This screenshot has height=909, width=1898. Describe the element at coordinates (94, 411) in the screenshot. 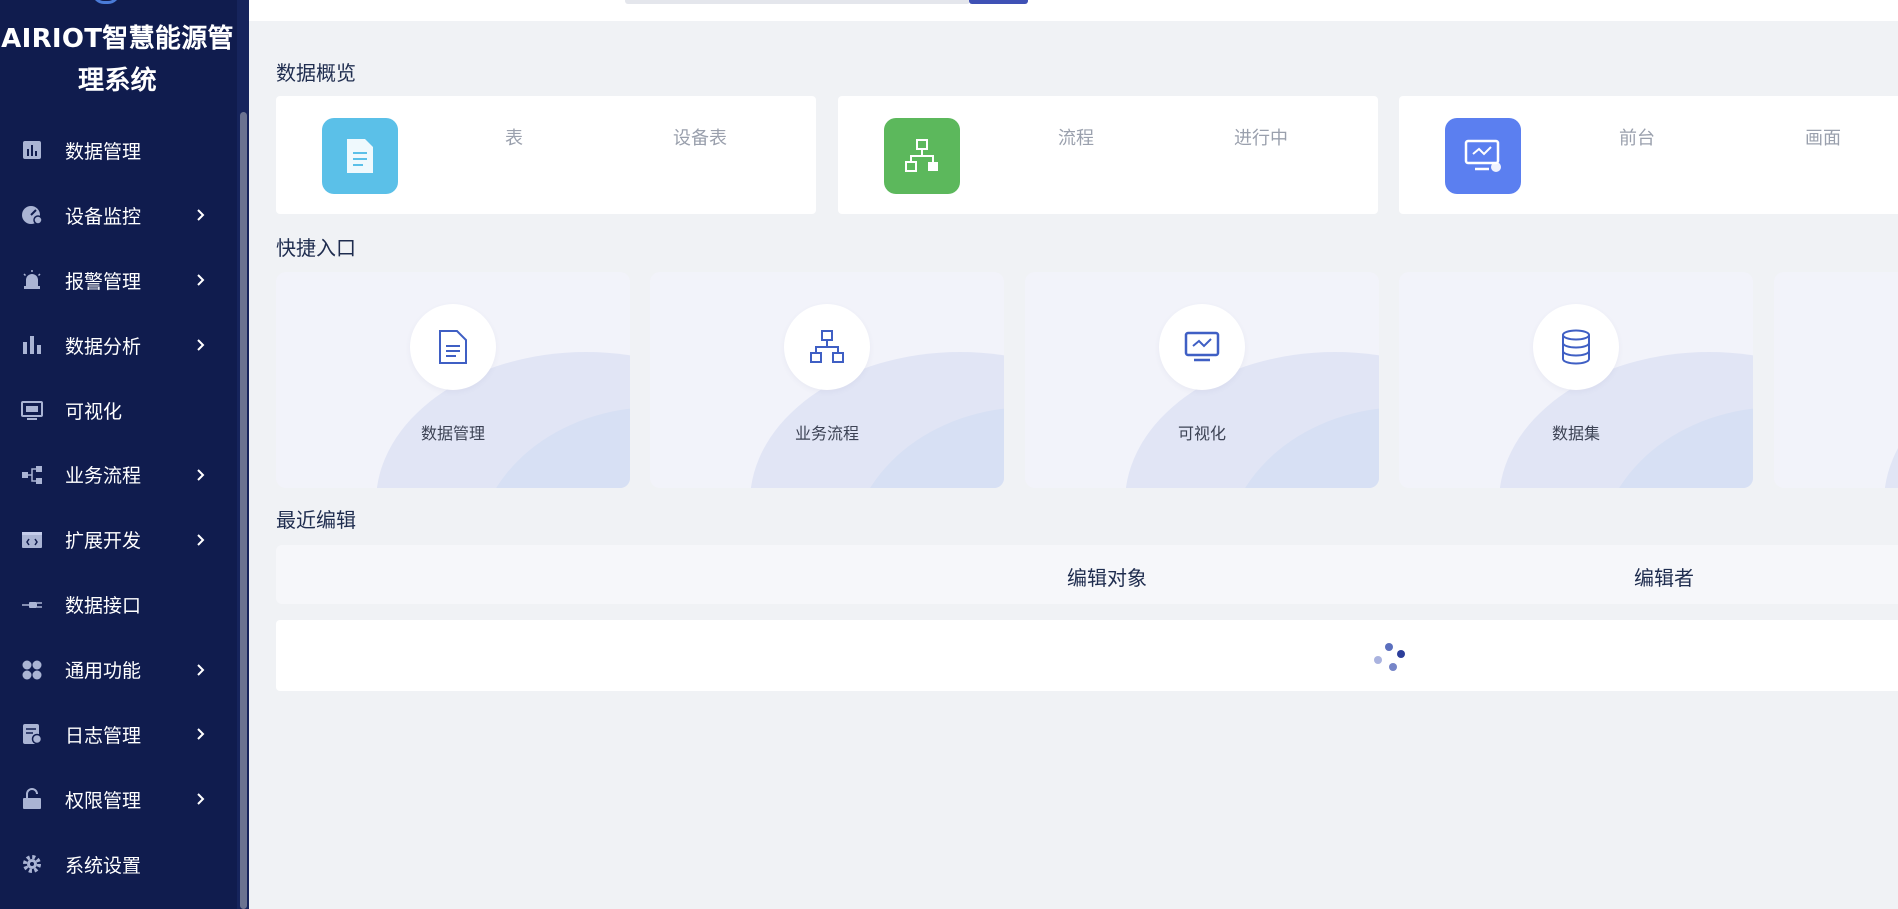

I see `sidebar-item-label: 可视化` at that location.